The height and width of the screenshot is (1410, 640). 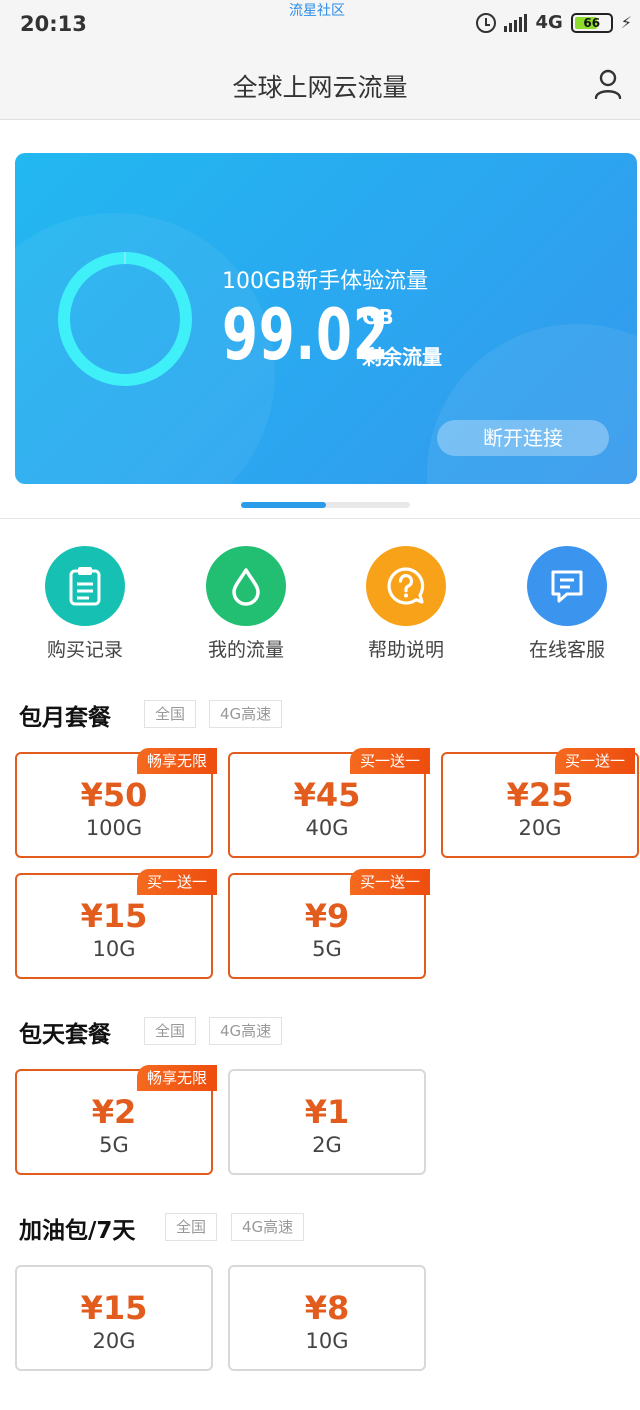 I want to click on plan-card: ¥15 20G, so click(x=114, y=1318).